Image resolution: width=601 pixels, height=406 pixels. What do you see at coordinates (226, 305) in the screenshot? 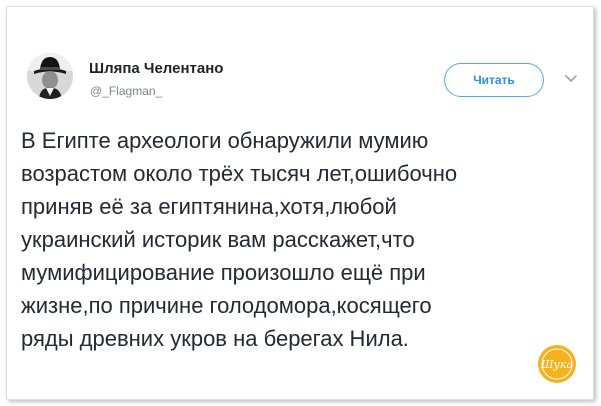
I see `tweet-line: жизне,по причине голодомора,косящего` at bounding box center [226, 305].